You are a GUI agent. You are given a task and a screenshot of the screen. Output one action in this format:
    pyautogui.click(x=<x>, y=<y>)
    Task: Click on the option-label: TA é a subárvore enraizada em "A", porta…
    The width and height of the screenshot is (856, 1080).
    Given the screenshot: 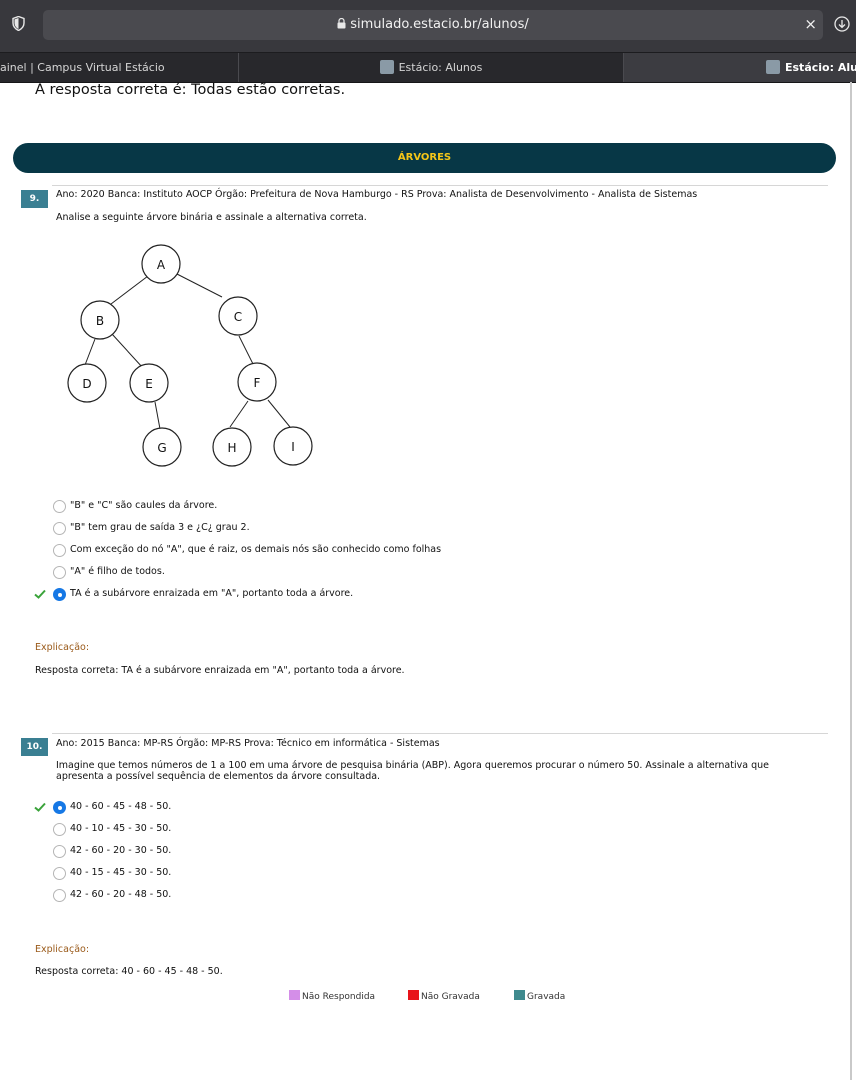 What is the action you would take?
    pyautogui.click(x=212, y=593)
    